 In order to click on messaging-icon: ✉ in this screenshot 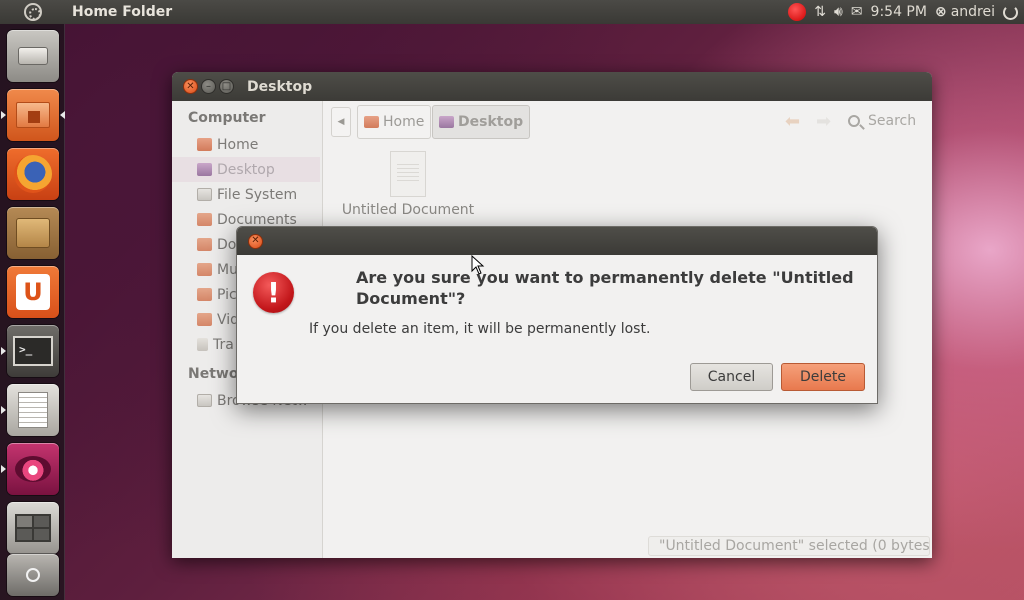, I will do `click(857, 12)`.